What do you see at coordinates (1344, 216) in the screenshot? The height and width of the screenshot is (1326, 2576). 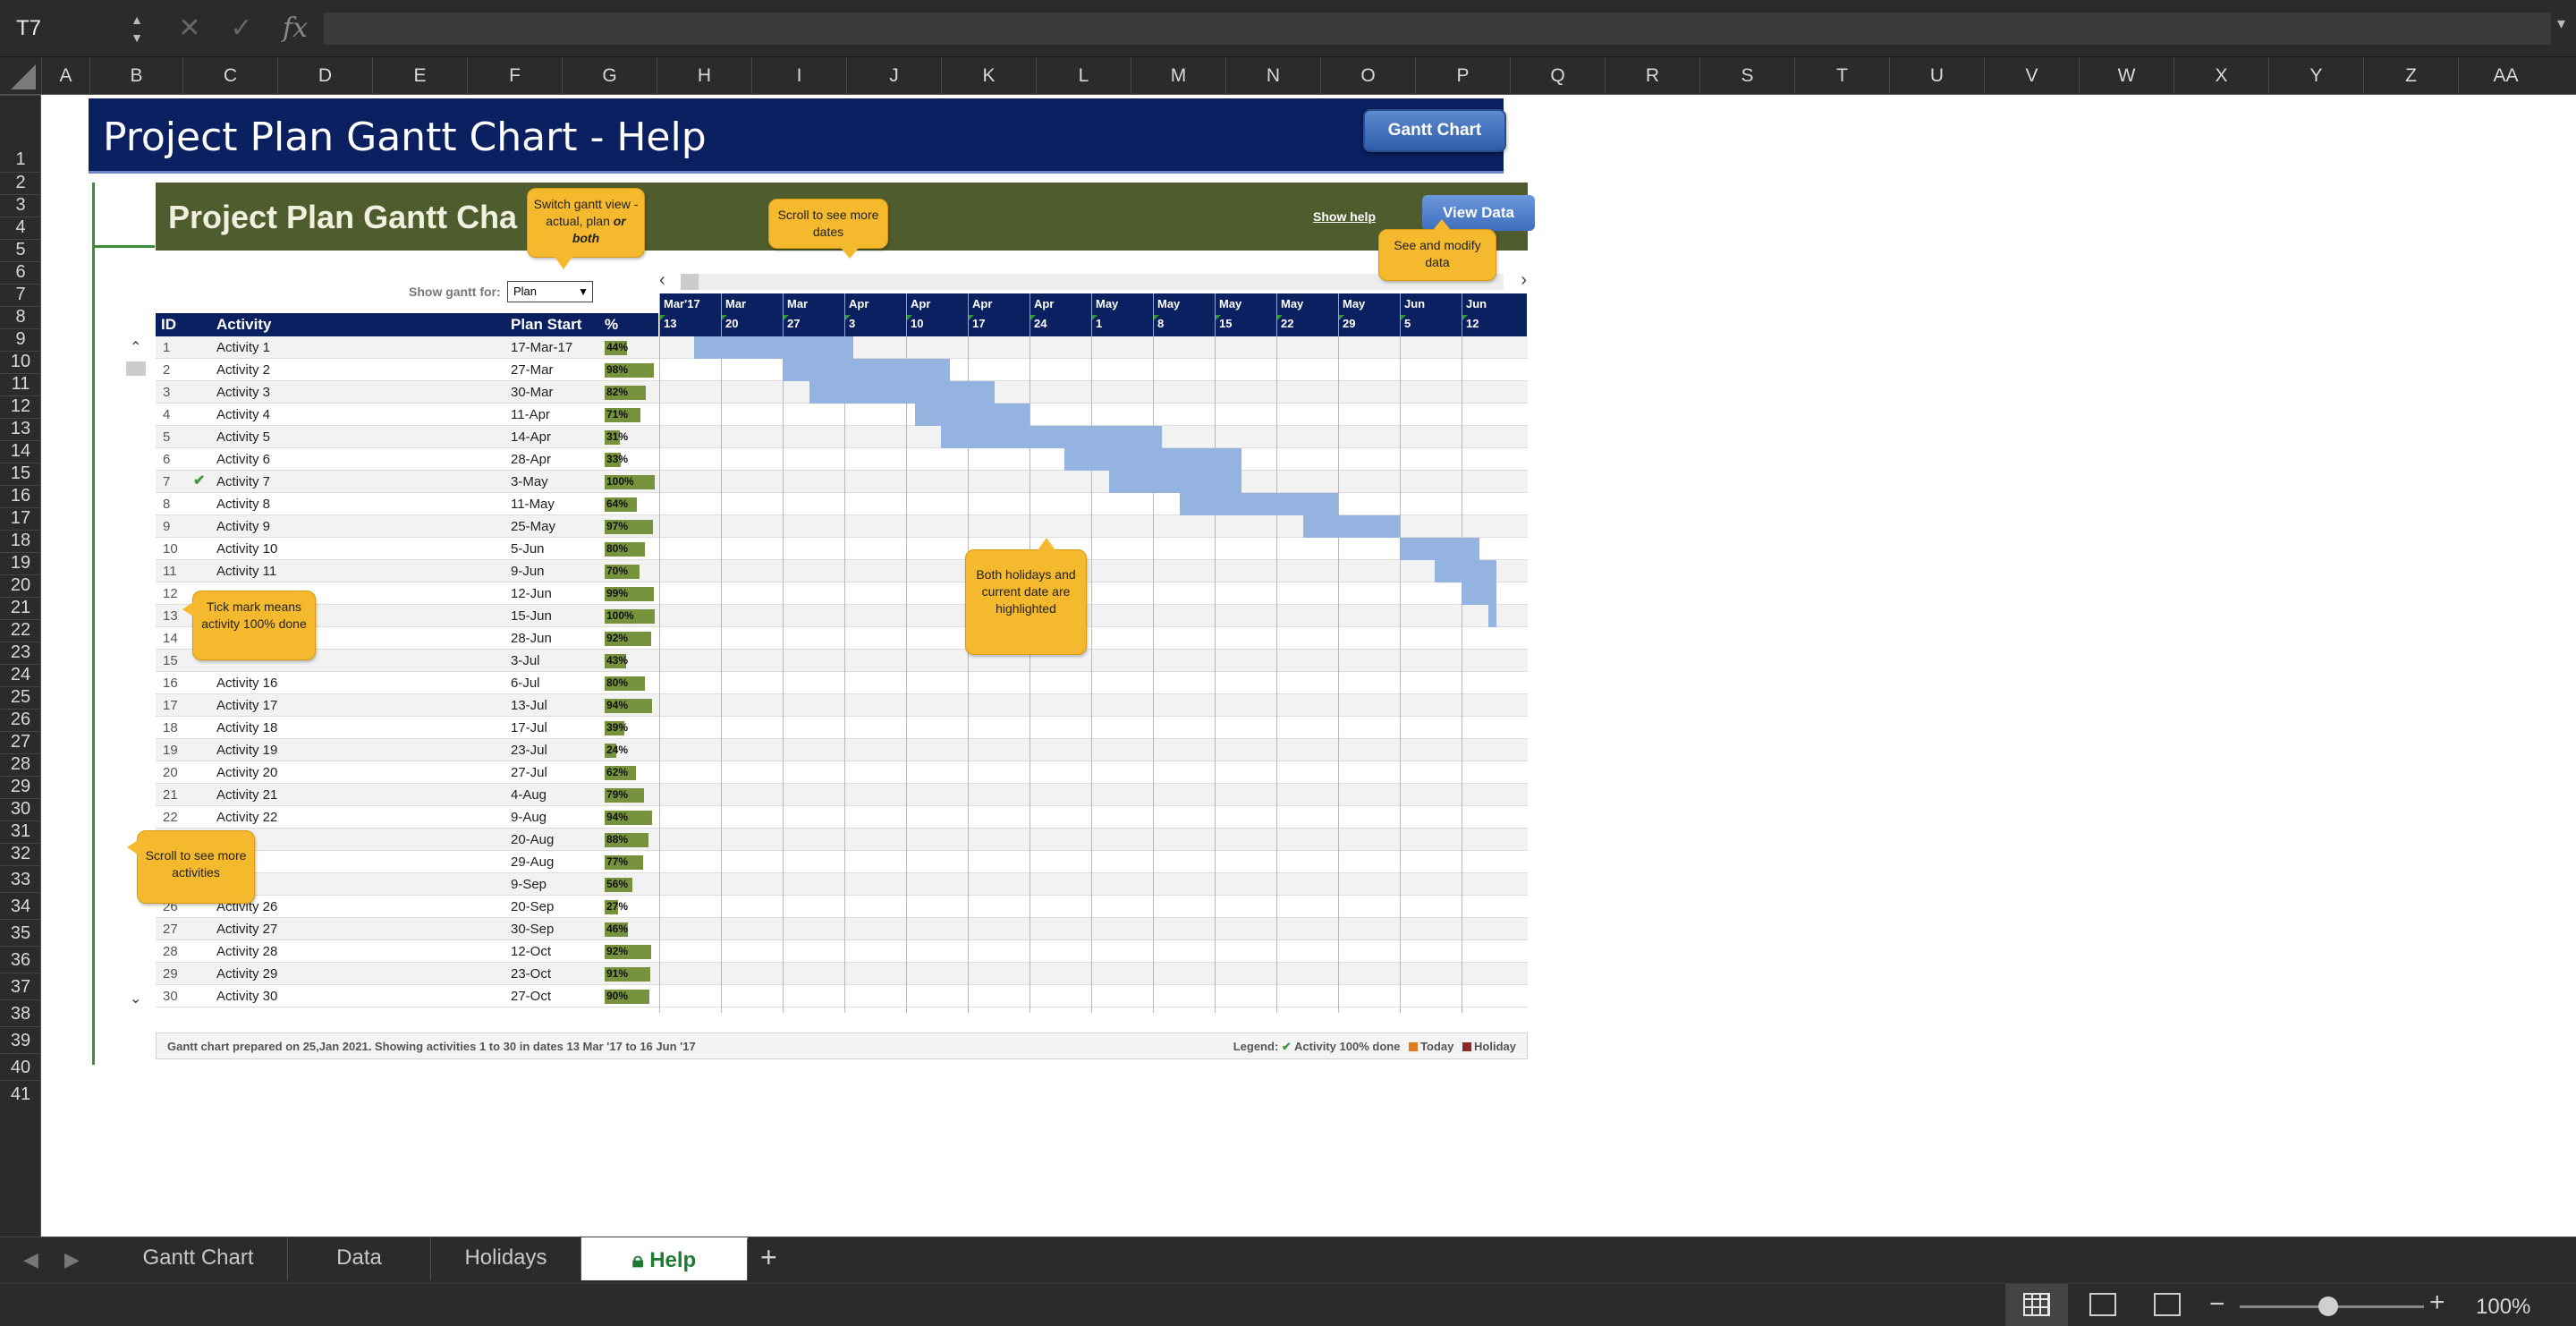 I see `show-help-link: Show help` at bounding box center [1344, 216].